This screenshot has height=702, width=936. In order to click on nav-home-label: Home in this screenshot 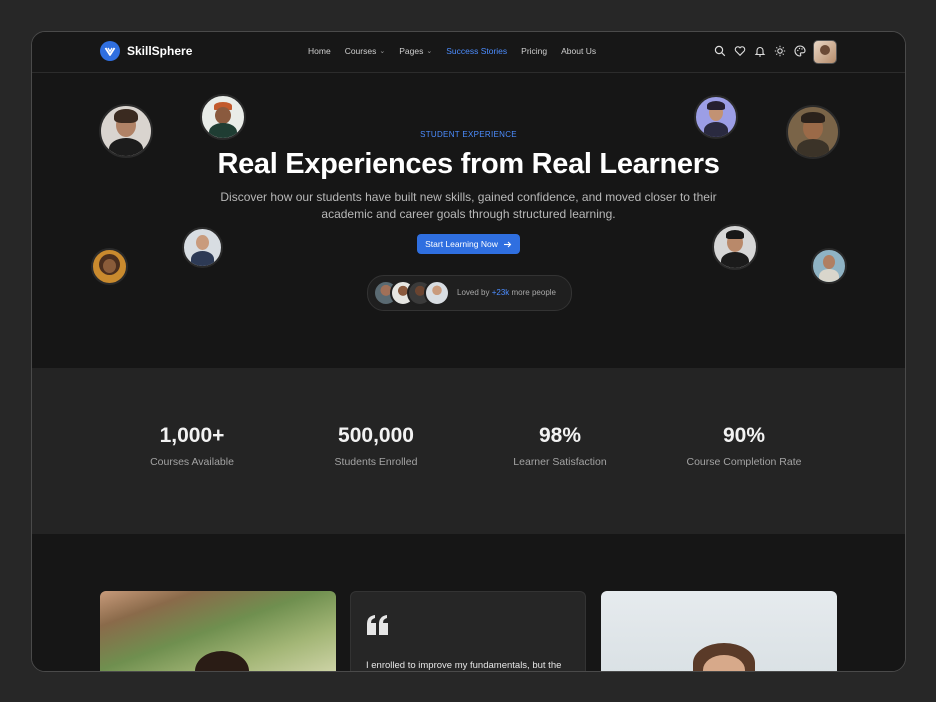, I will do `click(319, 51)`.